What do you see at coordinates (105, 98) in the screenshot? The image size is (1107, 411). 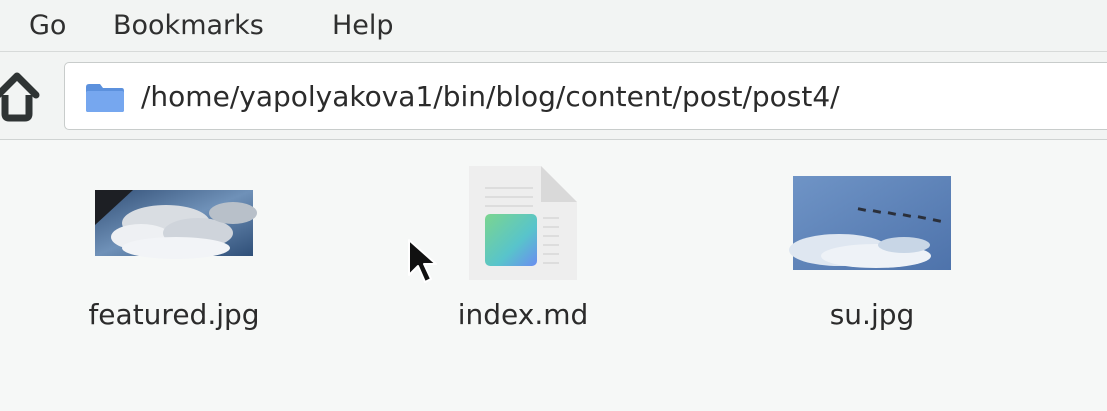 I see `folder-icon` at bounding box center [105, 98].